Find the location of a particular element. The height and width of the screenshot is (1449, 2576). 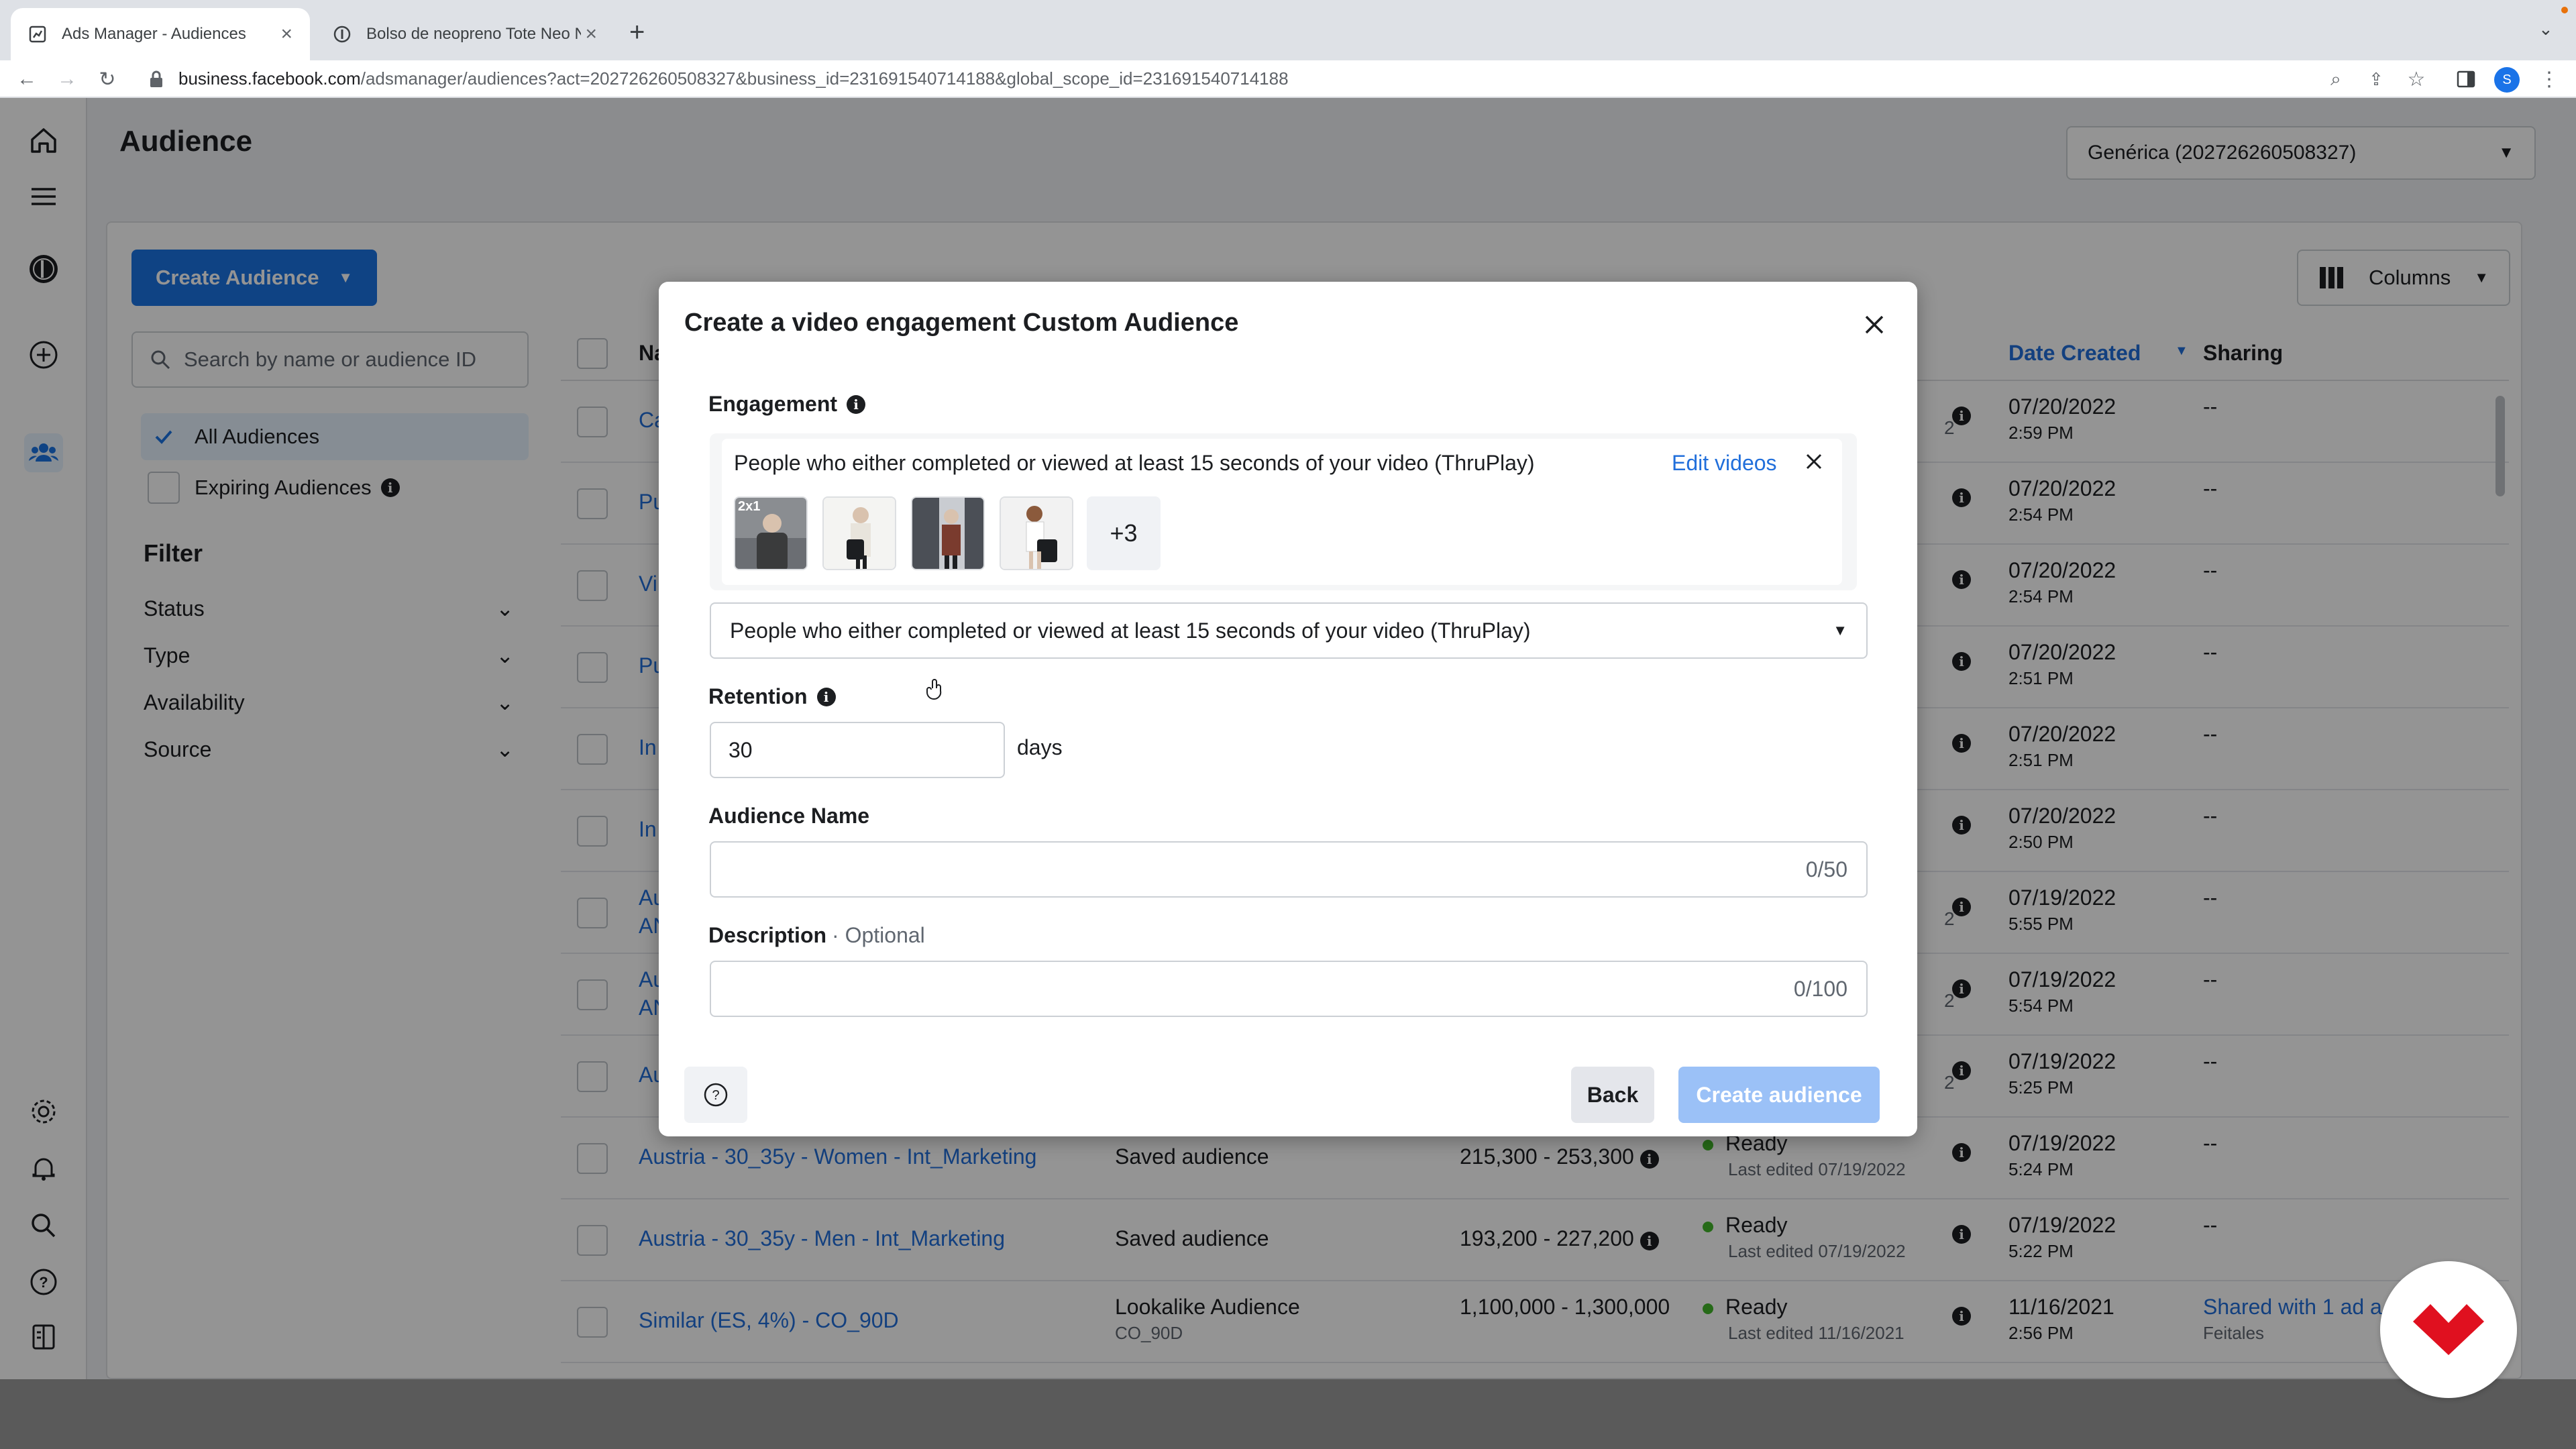

help-icon: ? is located at coordinates (716, 1095).